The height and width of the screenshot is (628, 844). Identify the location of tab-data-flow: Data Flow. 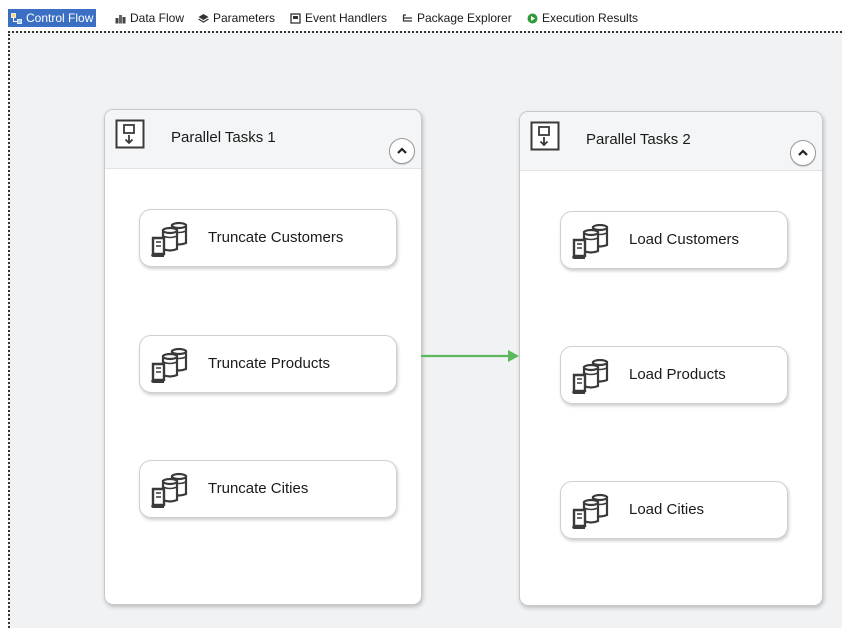
(149, 18).